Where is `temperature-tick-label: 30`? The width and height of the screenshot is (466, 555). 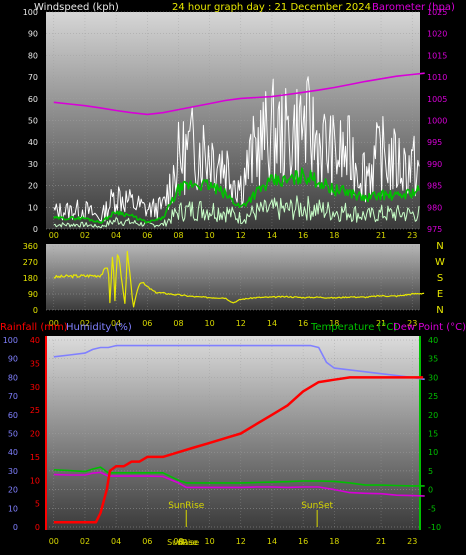
temperature-tick-label: 30 is located at coordinates (433, 377).